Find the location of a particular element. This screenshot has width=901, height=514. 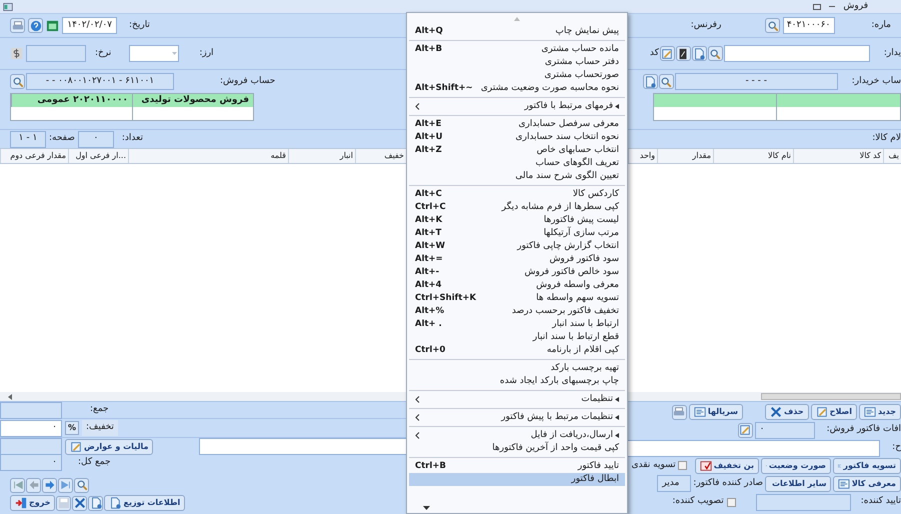

field-label: ساب خریدار: is located at coordinates (876, 81).